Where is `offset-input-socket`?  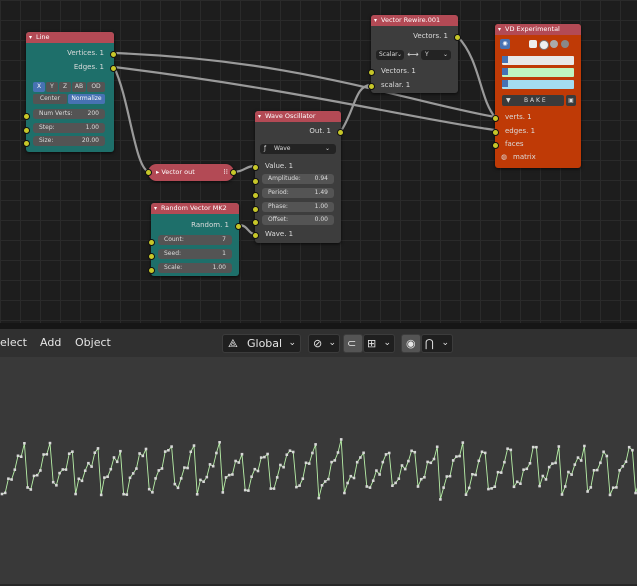 offset-input-socket is located at coordinates (255, 222).